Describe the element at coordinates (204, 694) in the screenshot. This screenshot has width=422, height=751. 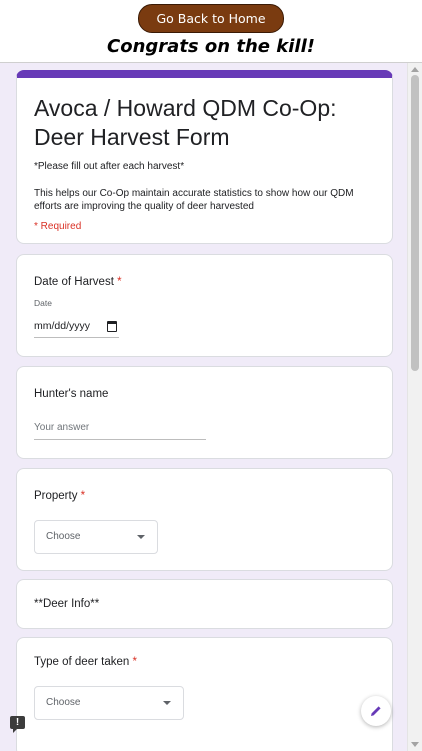
I see `question-deer-type: Type of deer taken * Choose` at that location.